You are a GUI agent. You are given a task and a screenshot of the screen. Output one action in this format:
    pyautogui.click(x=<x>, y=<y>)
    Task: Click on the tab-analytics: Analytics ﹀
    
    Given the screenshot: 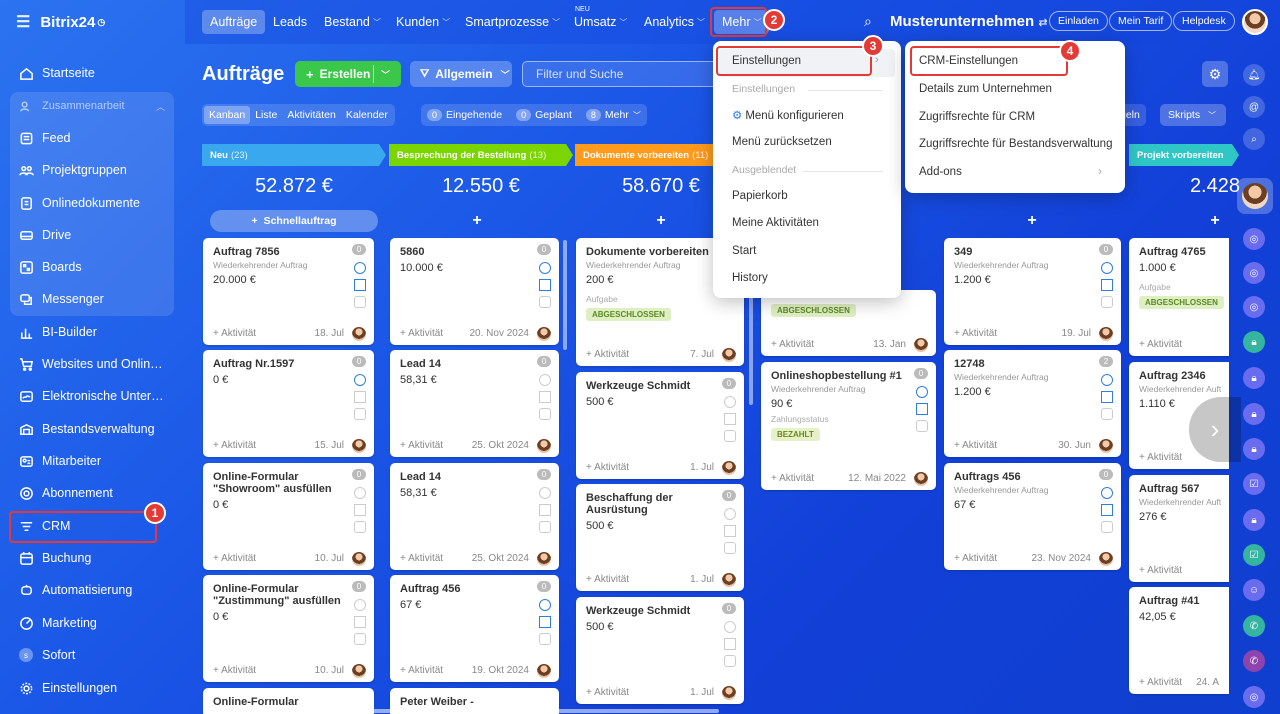 What is the action you would take?
    pyautogui.click(x=674, y=22)
    